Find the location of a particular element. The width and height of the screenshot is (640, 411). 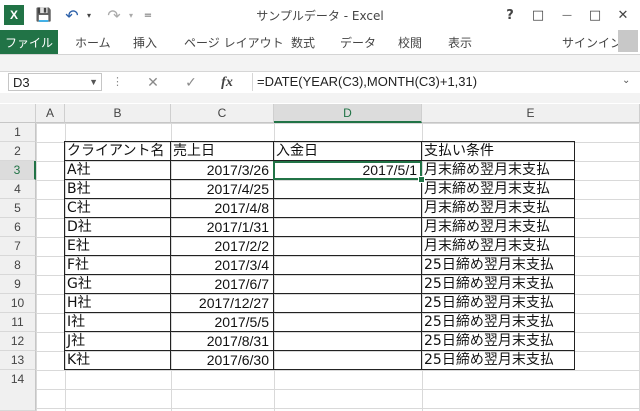

name-box: D3 ▼ is located at coordinates (55, 82).